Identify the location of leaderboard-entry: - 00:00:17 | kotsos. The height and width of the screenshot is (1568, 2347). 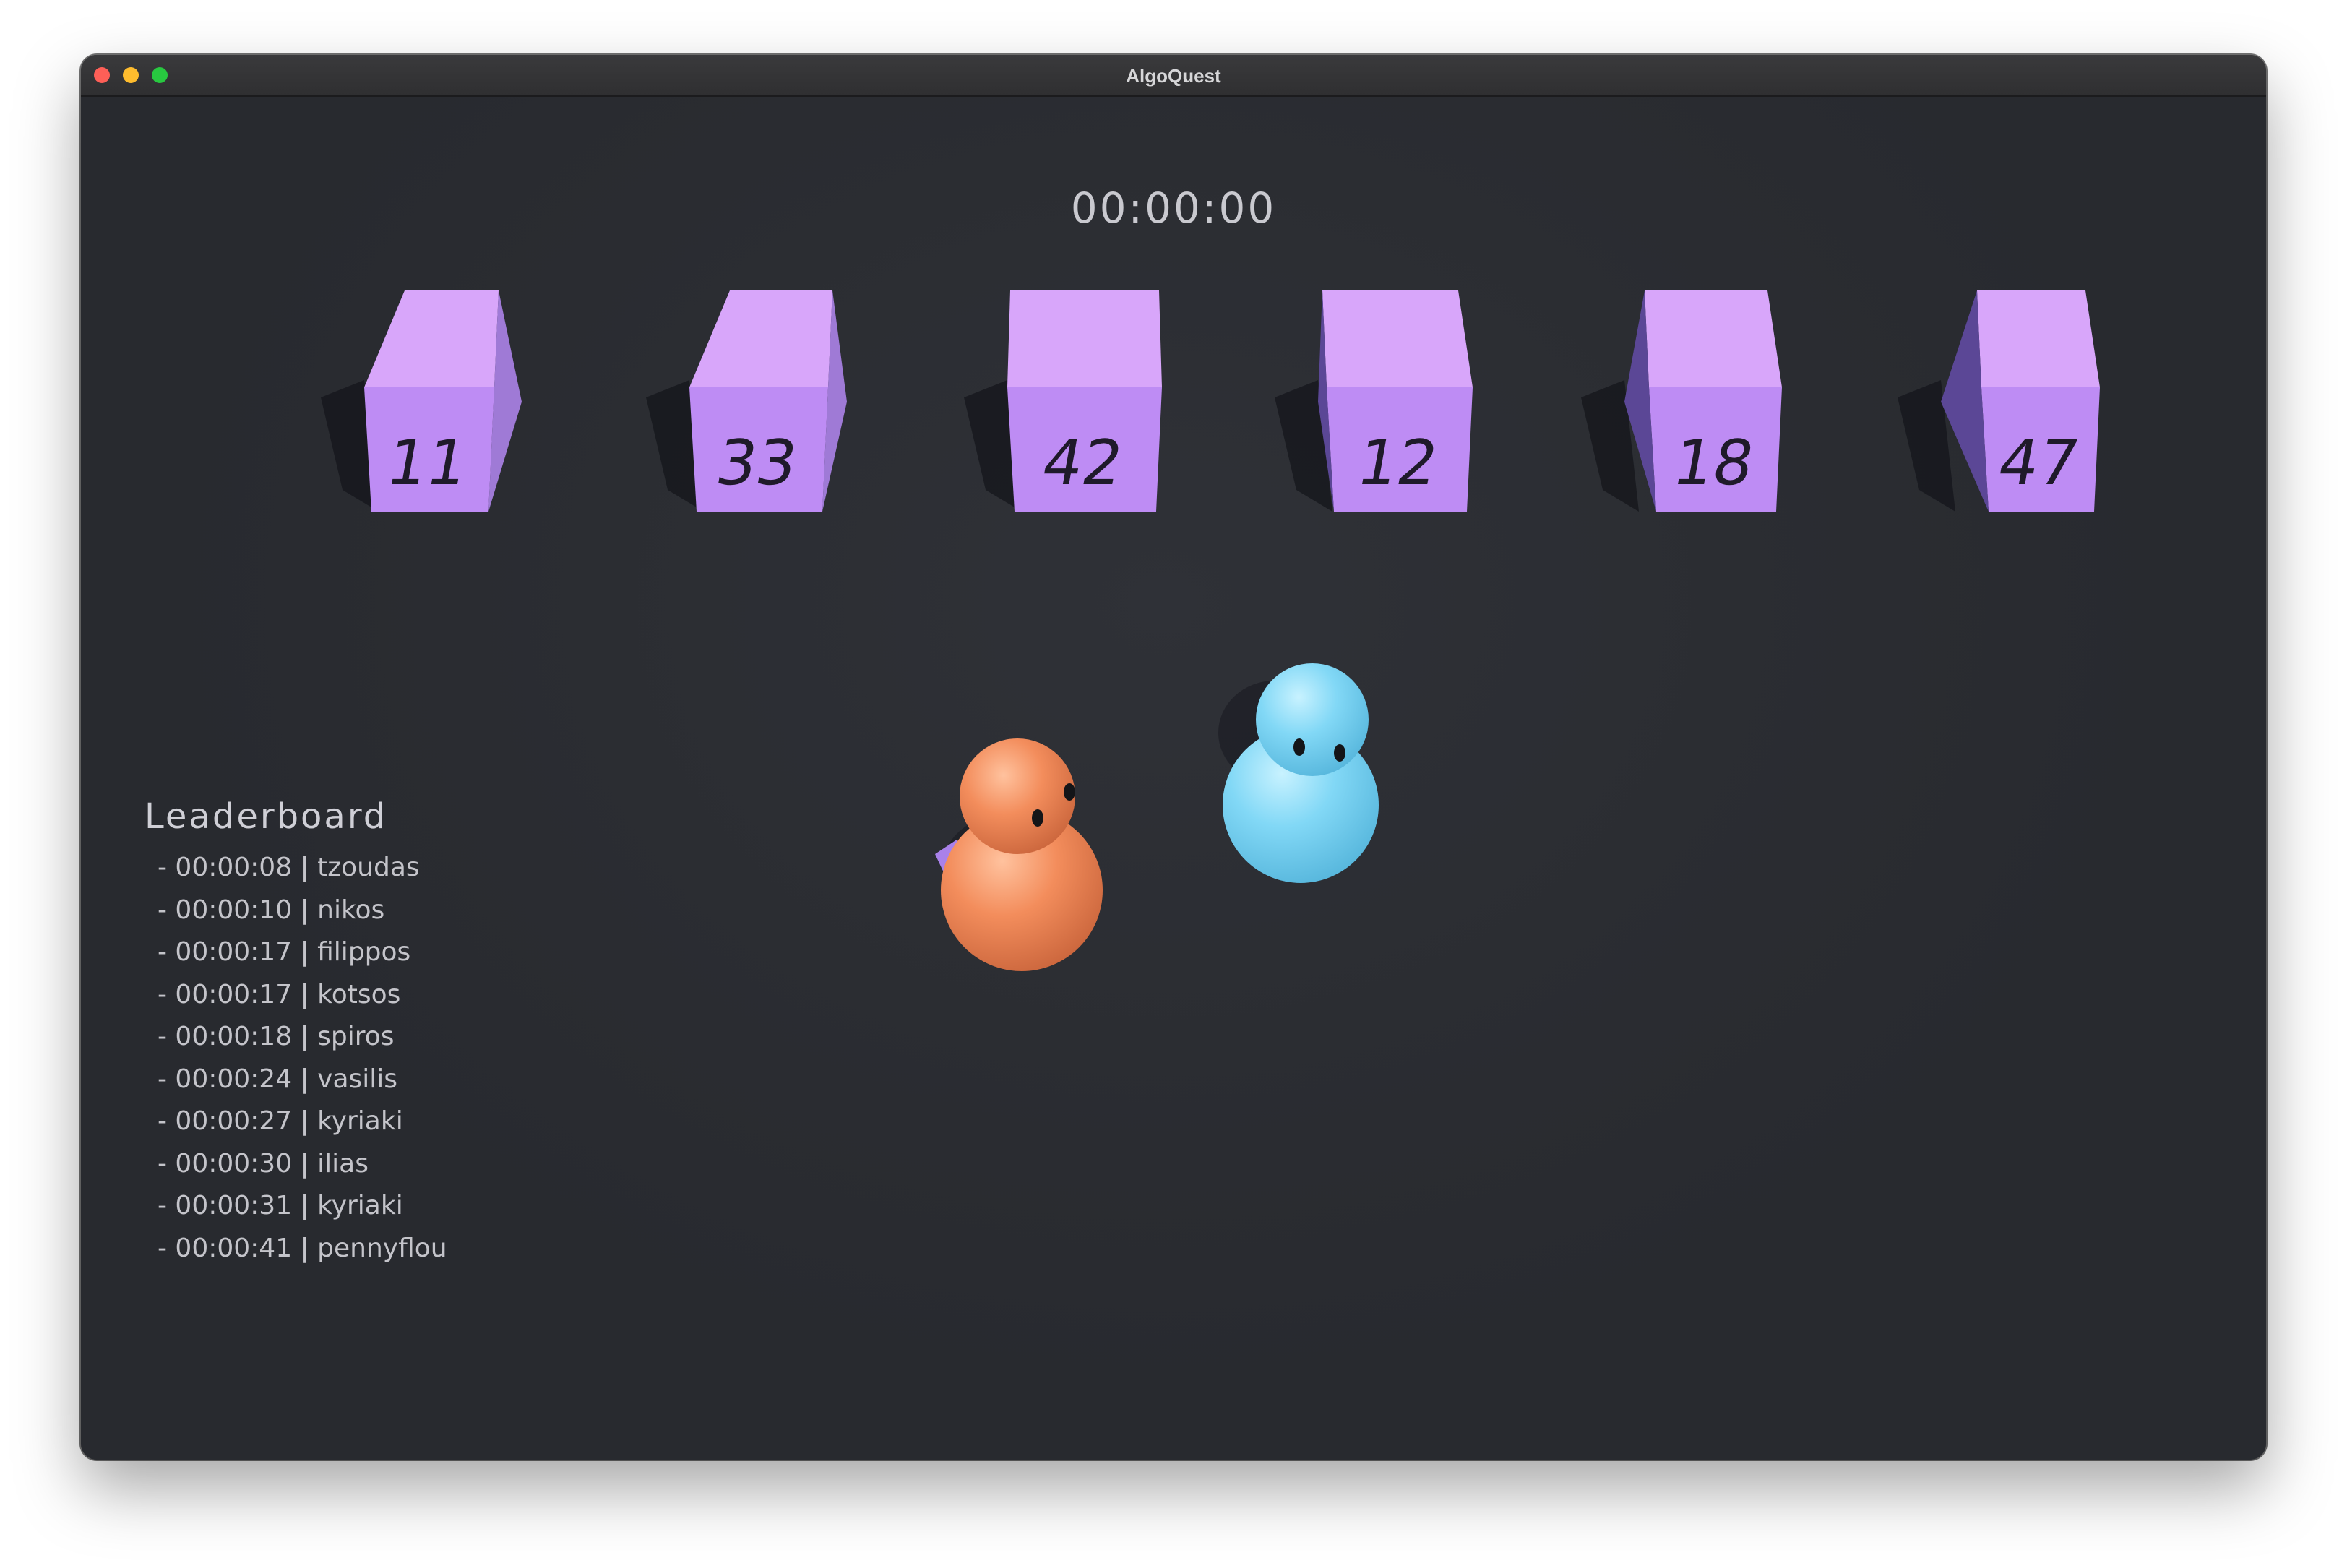
(279, 994).